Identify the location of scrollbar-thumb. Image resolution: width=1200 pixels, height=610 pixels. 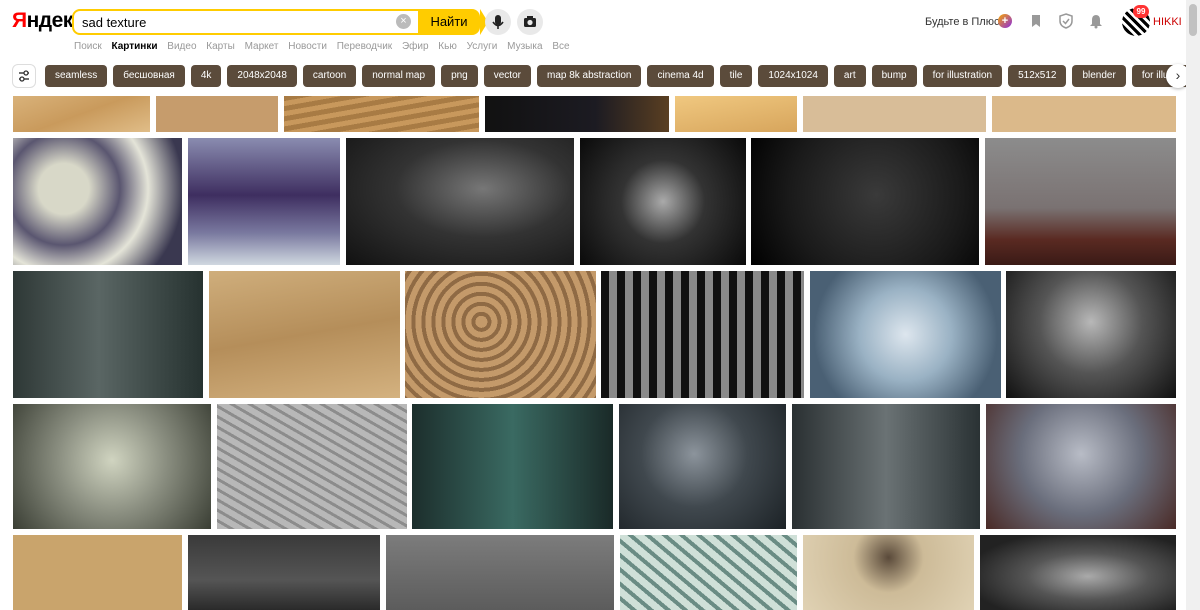
(1193, 20).